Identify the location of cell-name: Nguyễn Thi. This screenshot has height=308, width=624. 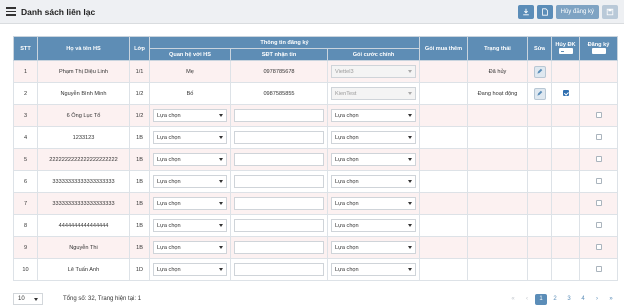
(83, 247).